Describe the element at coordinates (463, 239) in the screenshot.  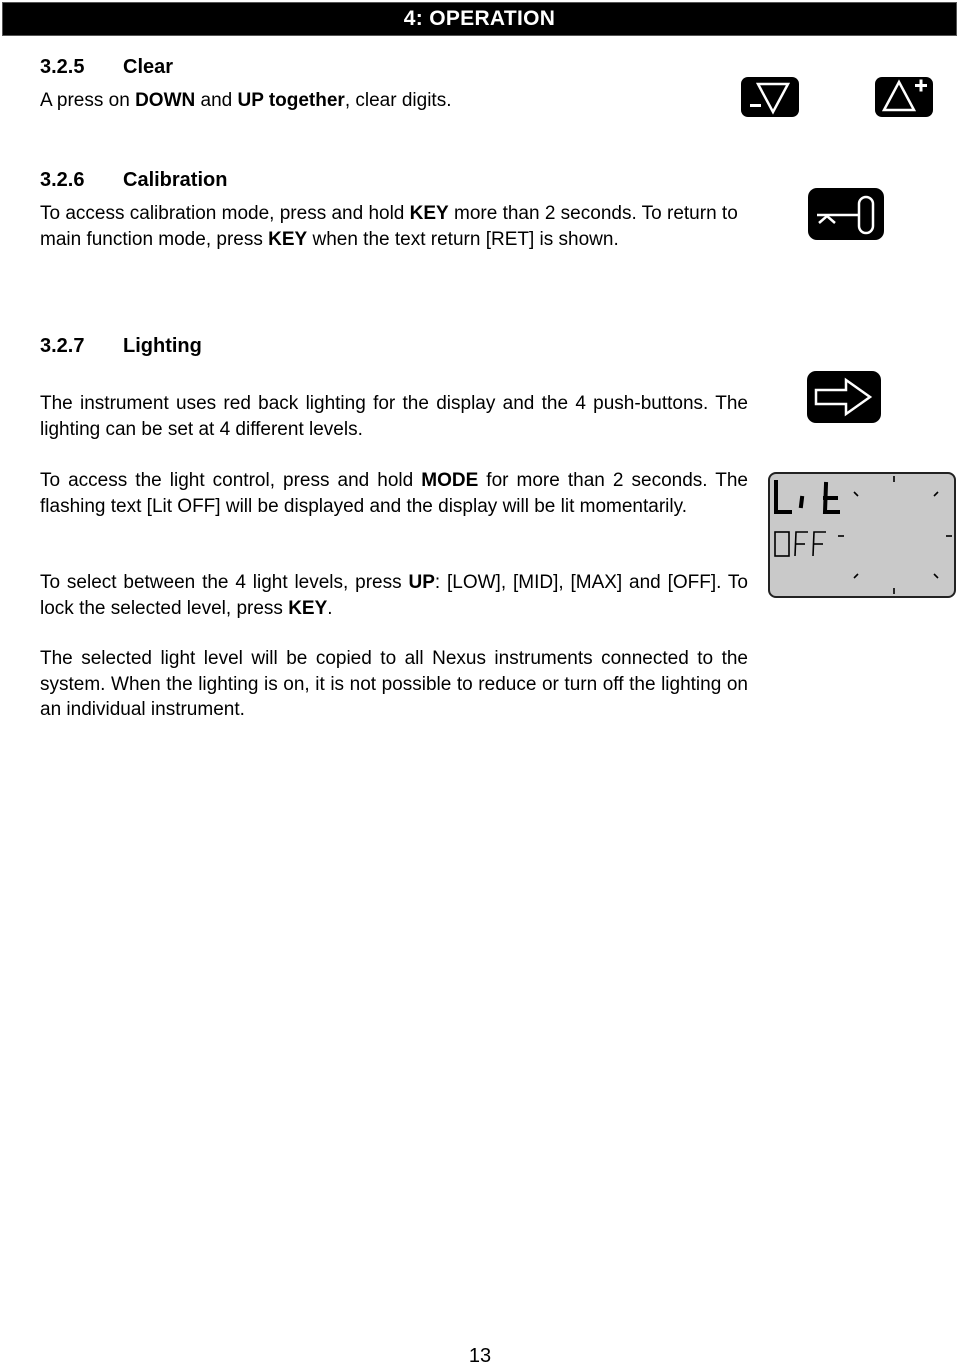
I see `text-run: when the text return [RET] is shown.` at that location.